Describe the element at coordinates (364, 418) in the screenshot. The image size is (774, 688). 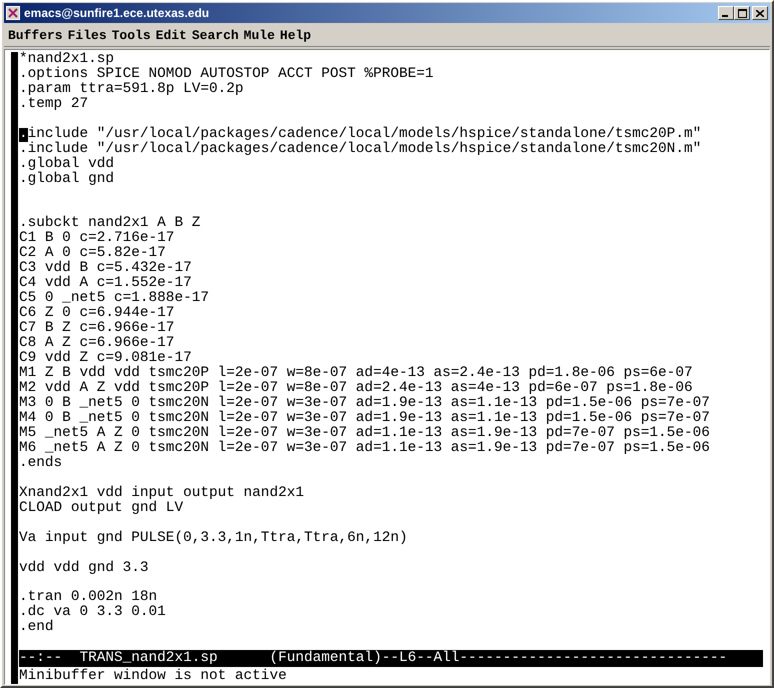
I see `code-line: M4 0 B _net5 0 tsmc20N l=2e-07 w=3e-07 ad=1.9e-13 as=1.1e-13 pd=1.5e-06 ps=7e-07` at that location.